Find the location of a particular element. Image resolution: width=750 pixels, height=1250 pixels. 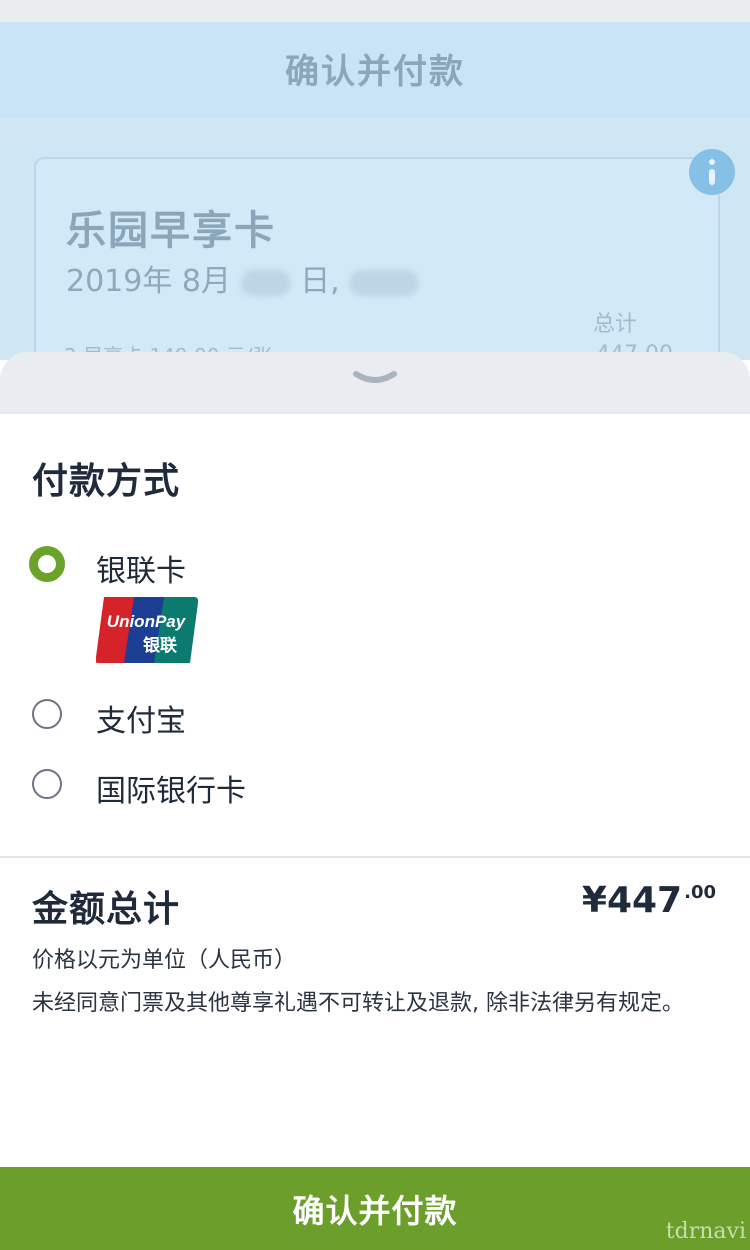

unionpay-logo-cn-text: 银联 is located at coordinates (160, 645).